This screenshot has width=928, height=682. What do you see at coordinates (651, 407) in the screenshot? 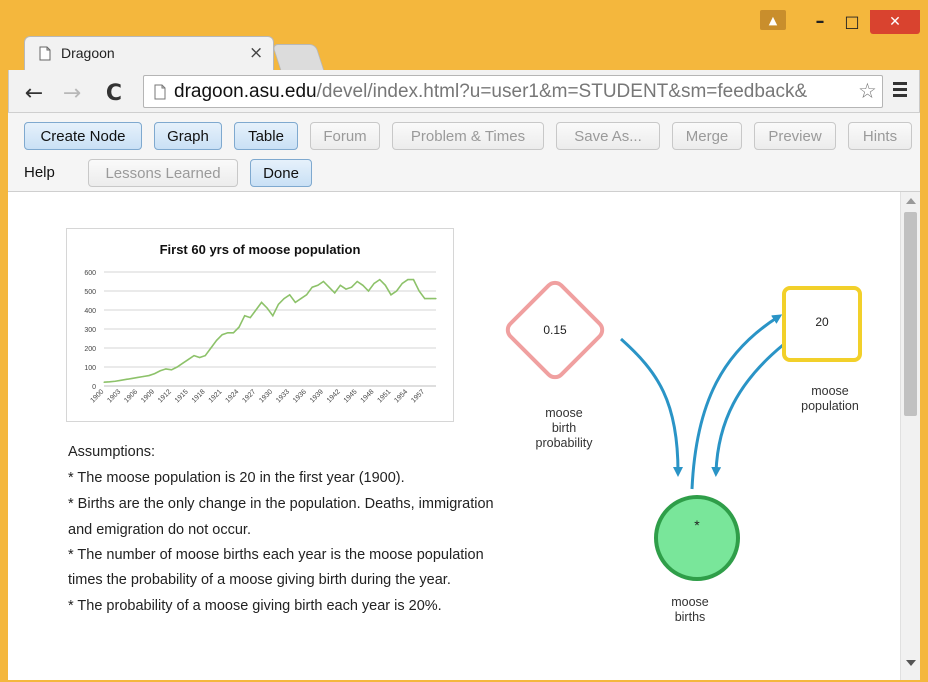
I see `edge-probability-to-births` at bounding box center [651, 407].